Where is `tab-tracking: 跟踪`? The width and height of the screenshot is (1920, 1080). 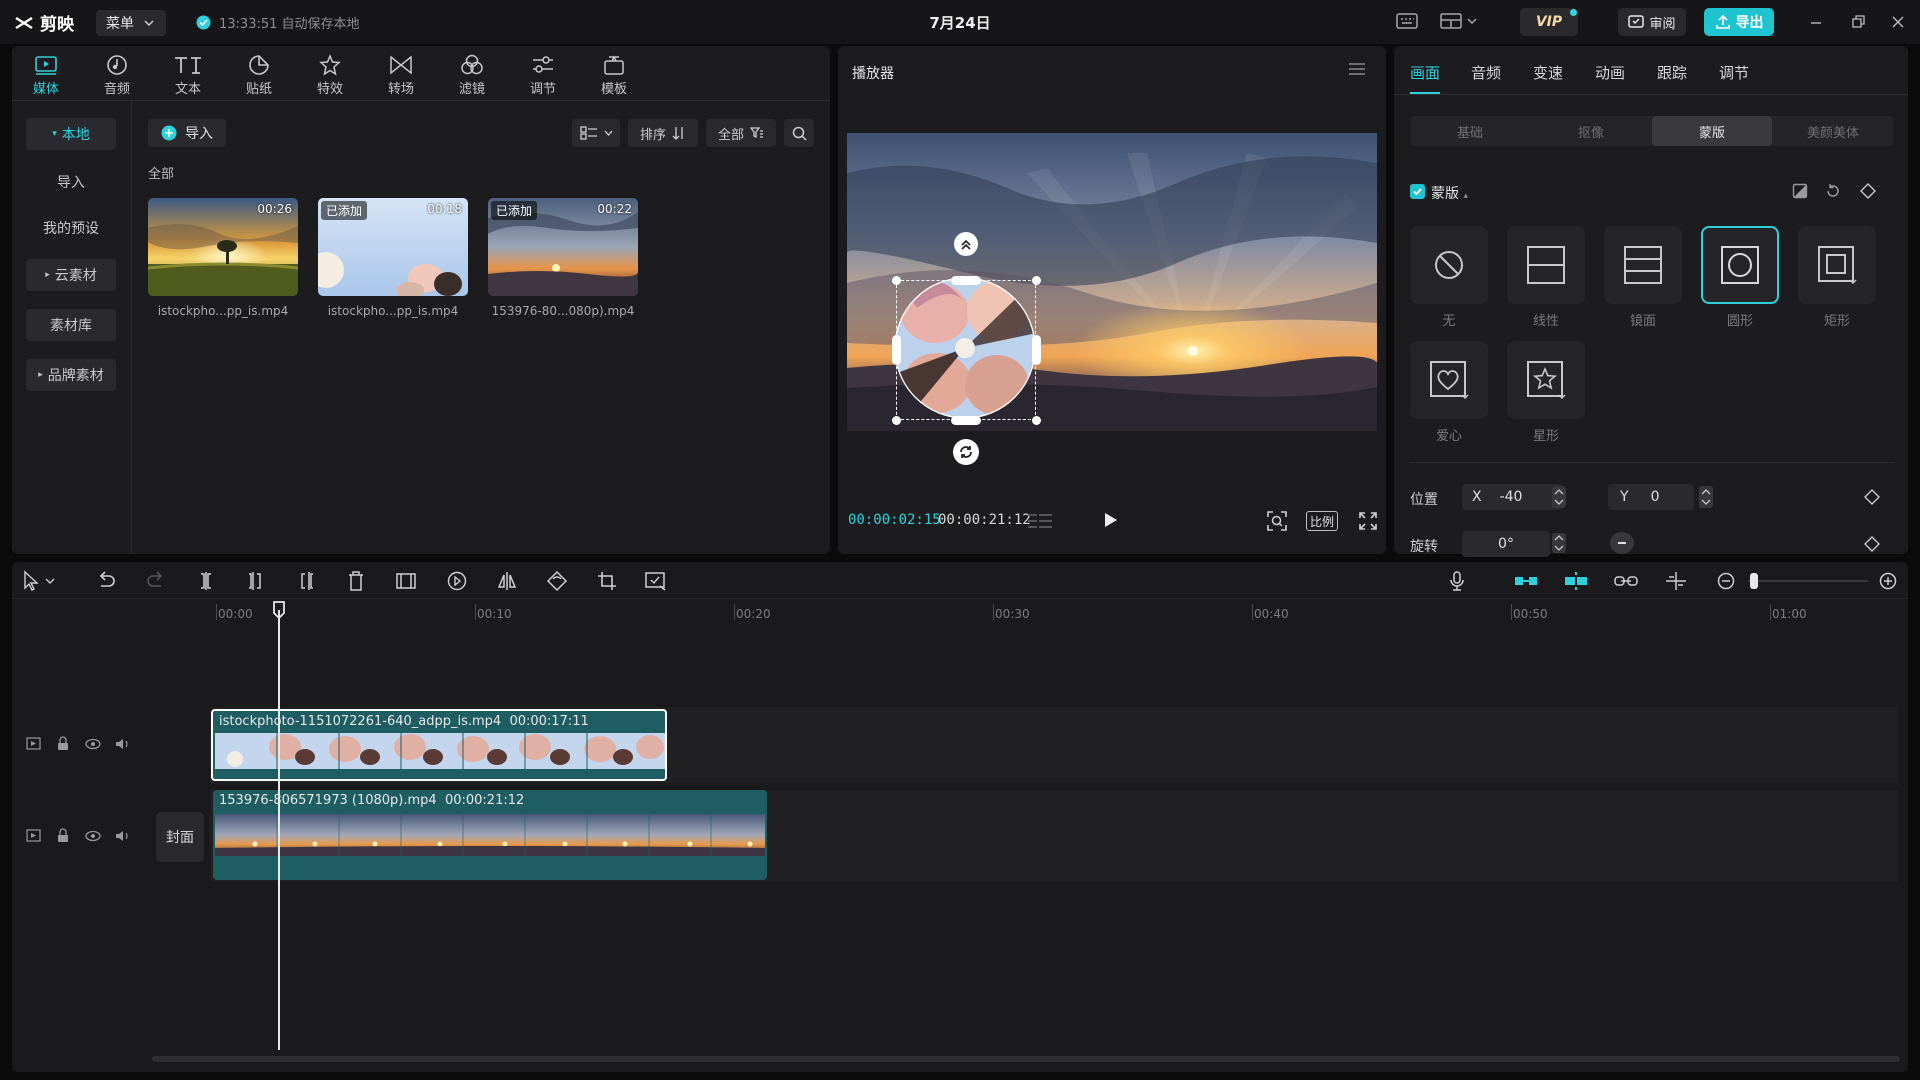 tab-tracking: 跟踪 is located at coordinates (1672, 72).